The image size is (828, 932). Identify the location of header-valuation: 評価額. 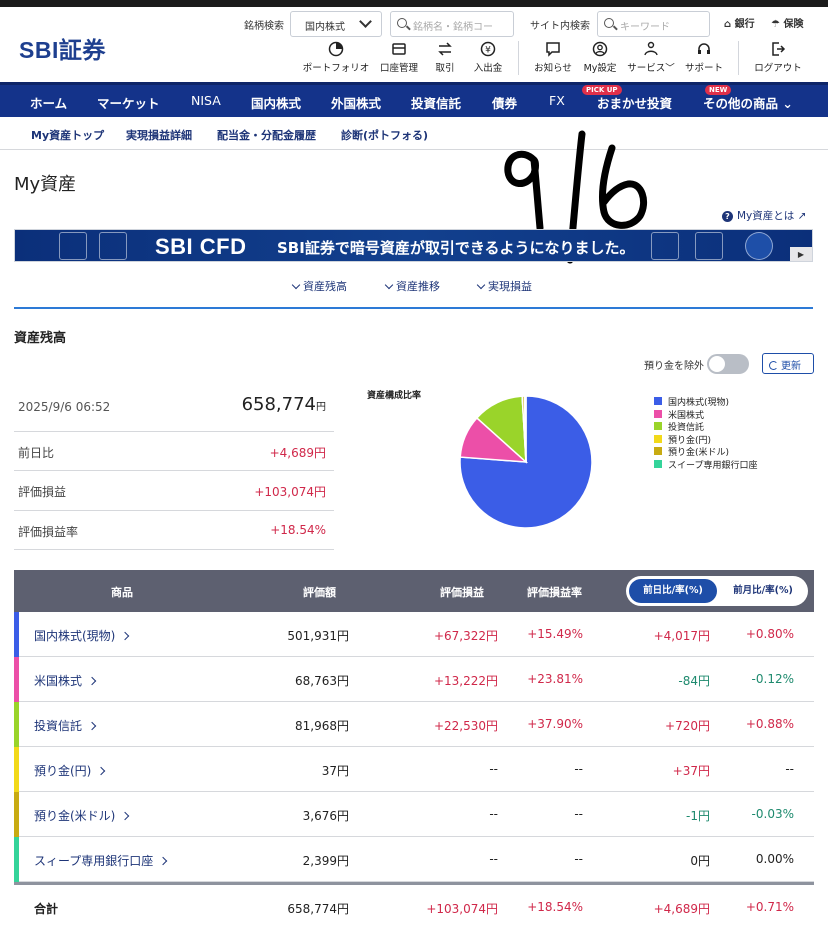
(319, 592).